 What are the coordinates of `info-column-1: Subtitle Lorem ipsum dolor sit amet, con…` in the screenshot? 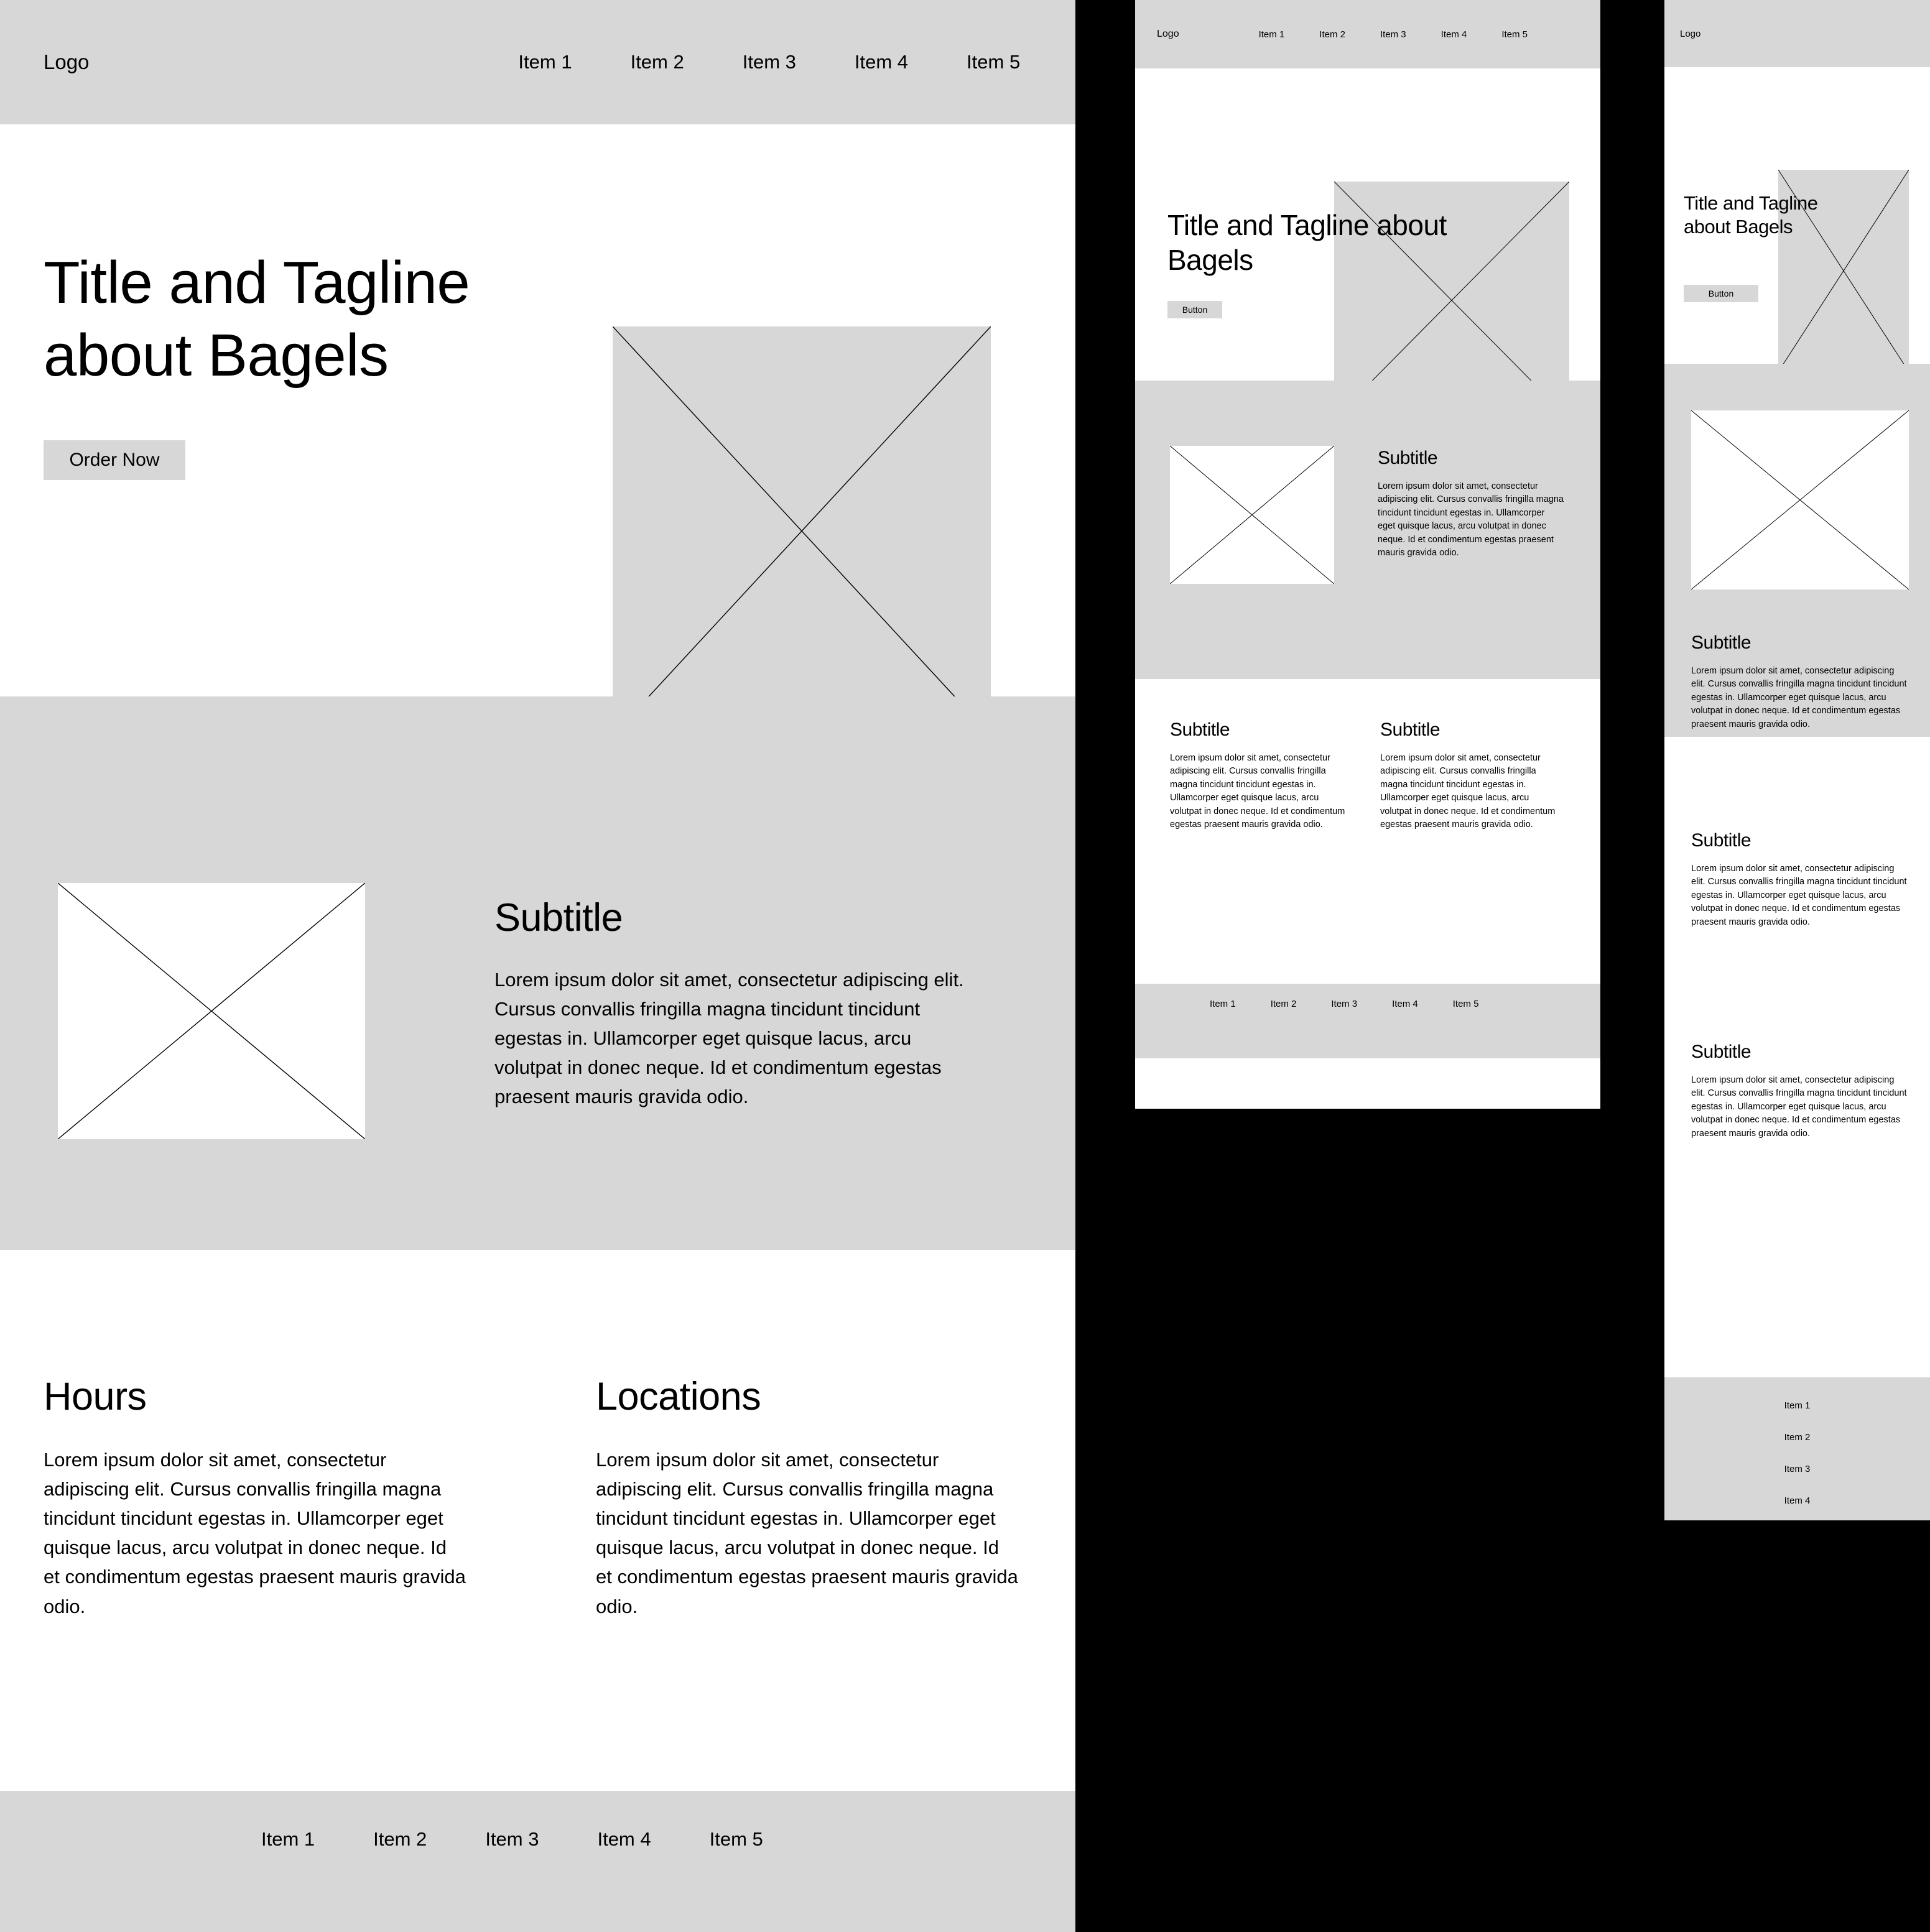 It's located at (1260, 776).